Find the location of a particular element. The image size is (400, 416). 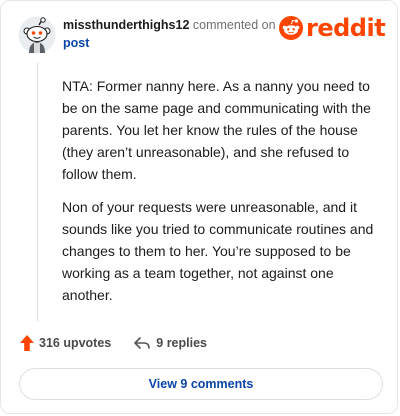

upvote-arrow-icon is located at coordinates (27, 343).